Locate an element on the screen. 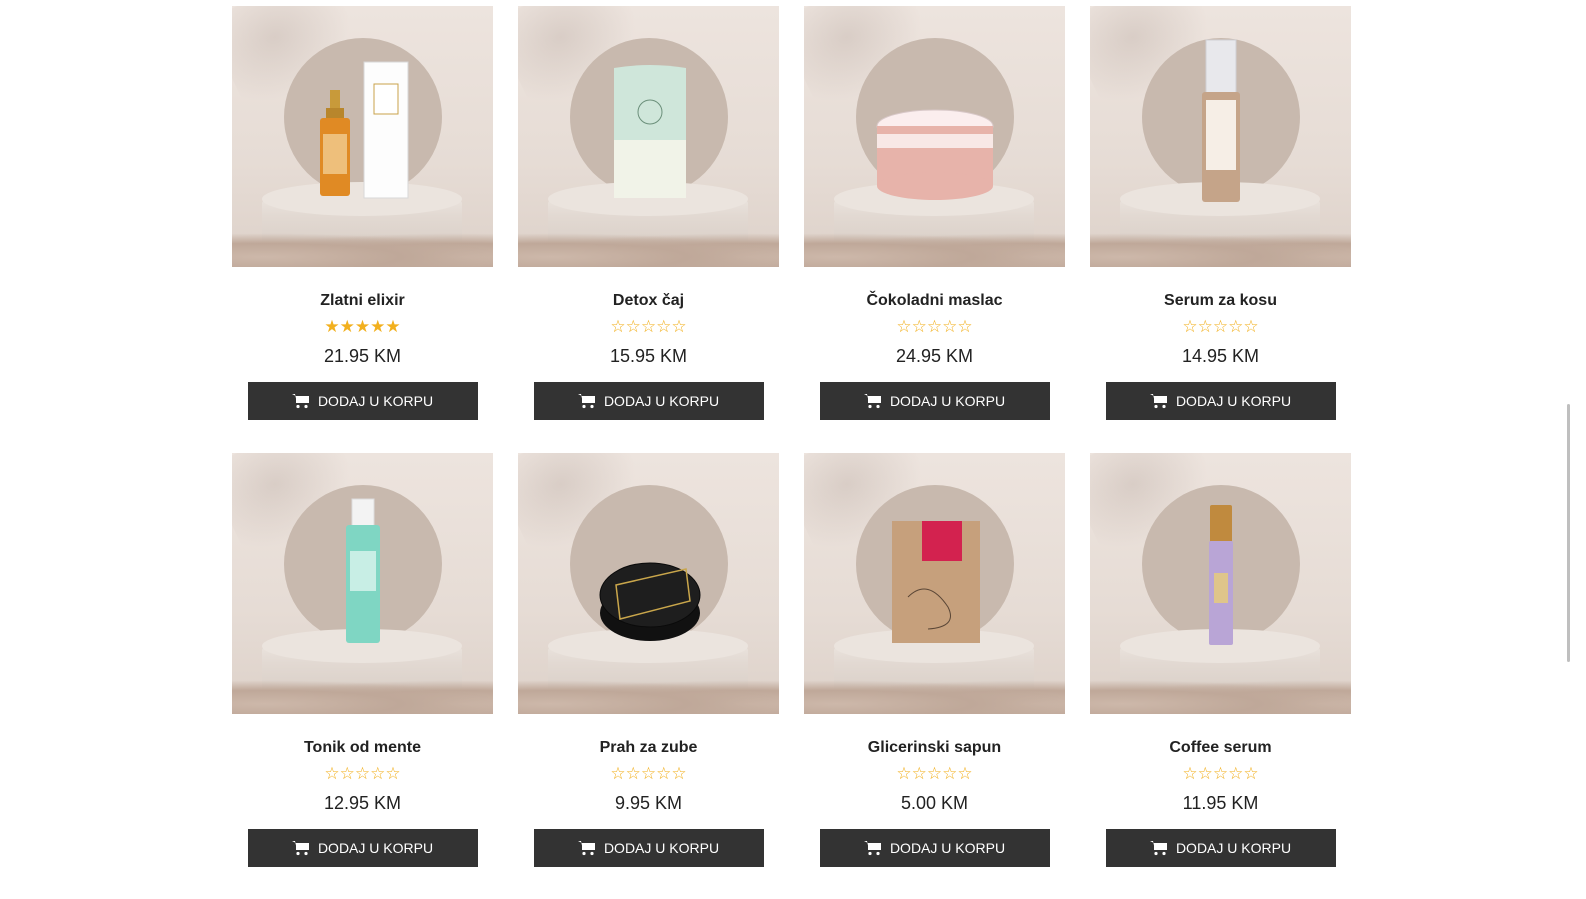 The height and width of the screenshot is (899, 1586). star-rating: ★★★★★ is located at coordinates (362, 327).